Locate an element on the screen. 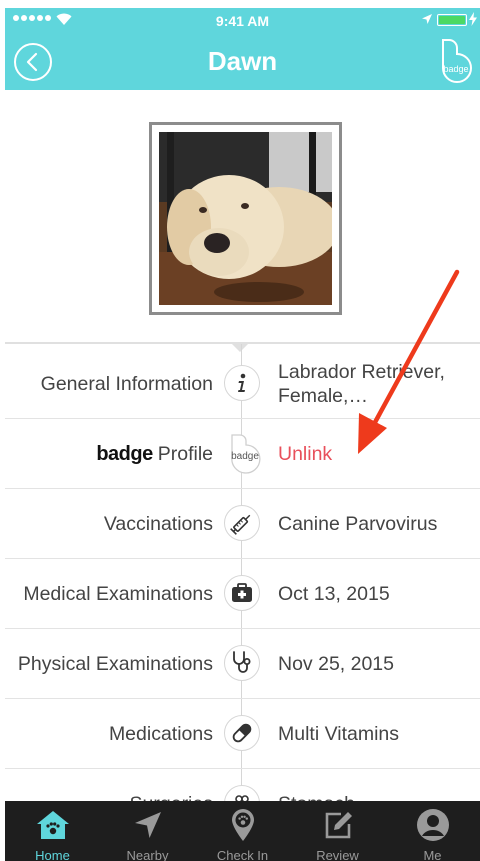  info-icon is located at coordinates (242, 383).